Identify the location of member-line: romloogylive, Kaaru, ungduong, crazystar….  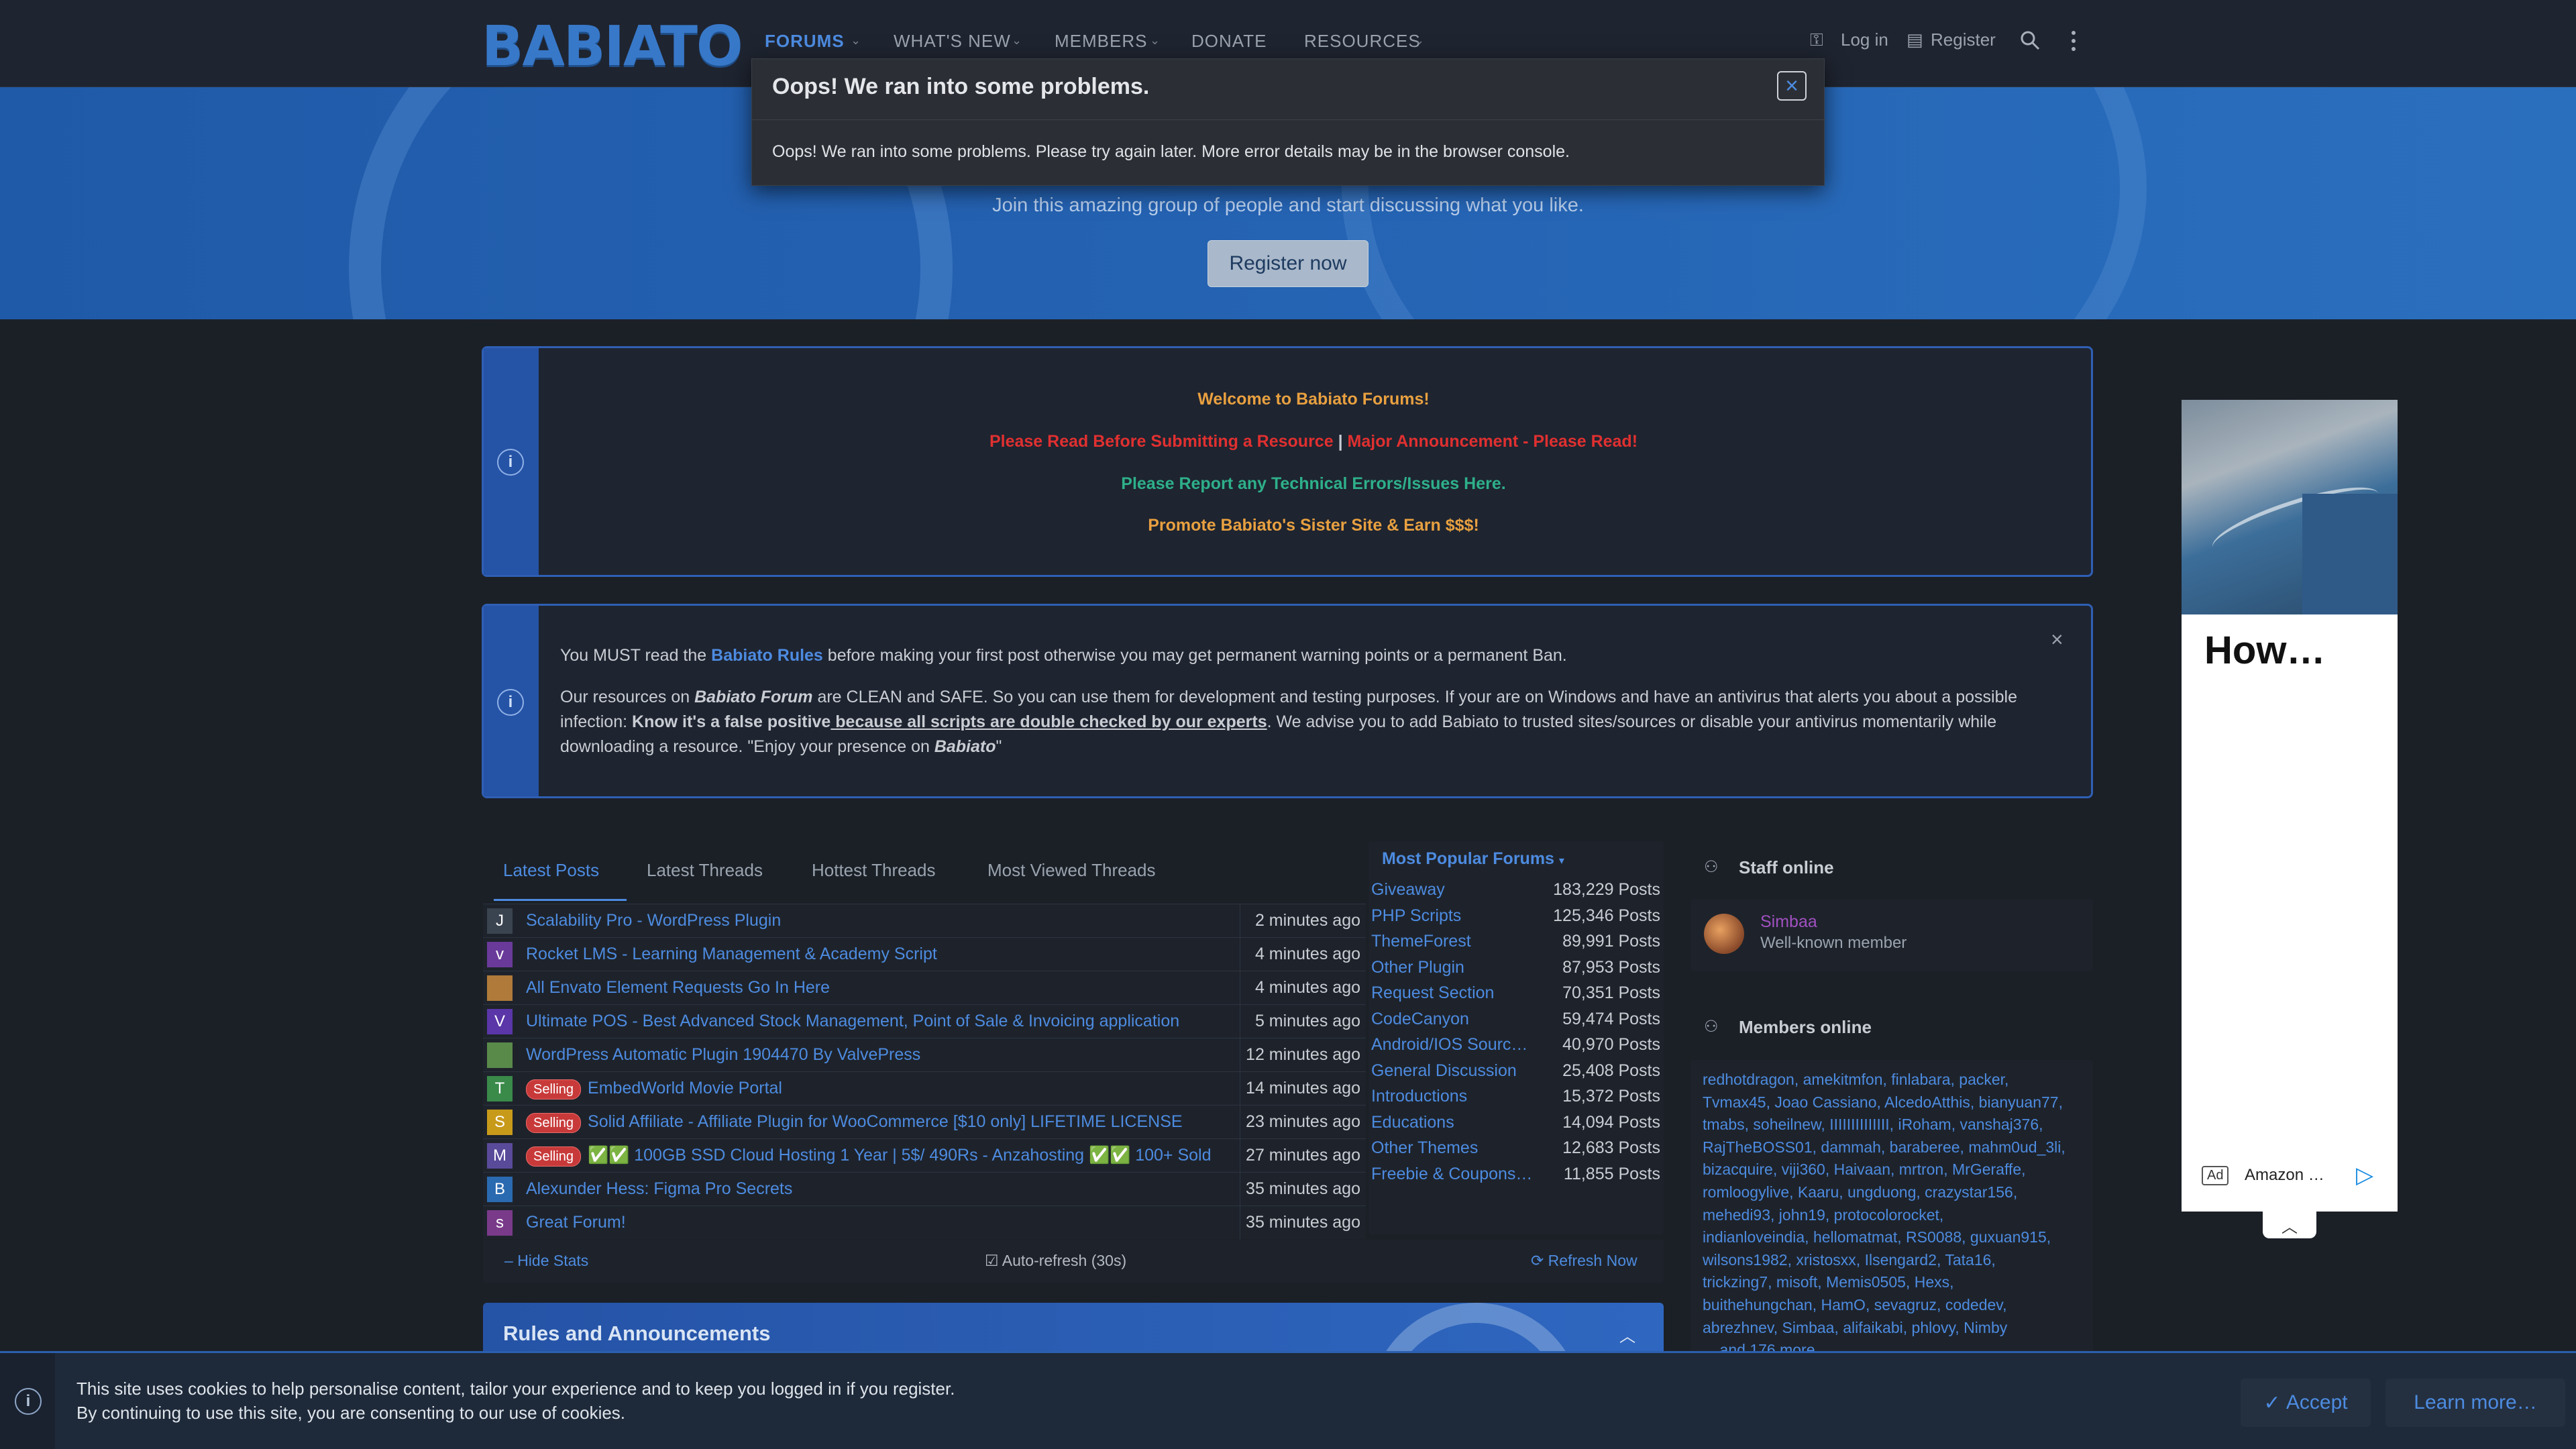
(1894, 1192).